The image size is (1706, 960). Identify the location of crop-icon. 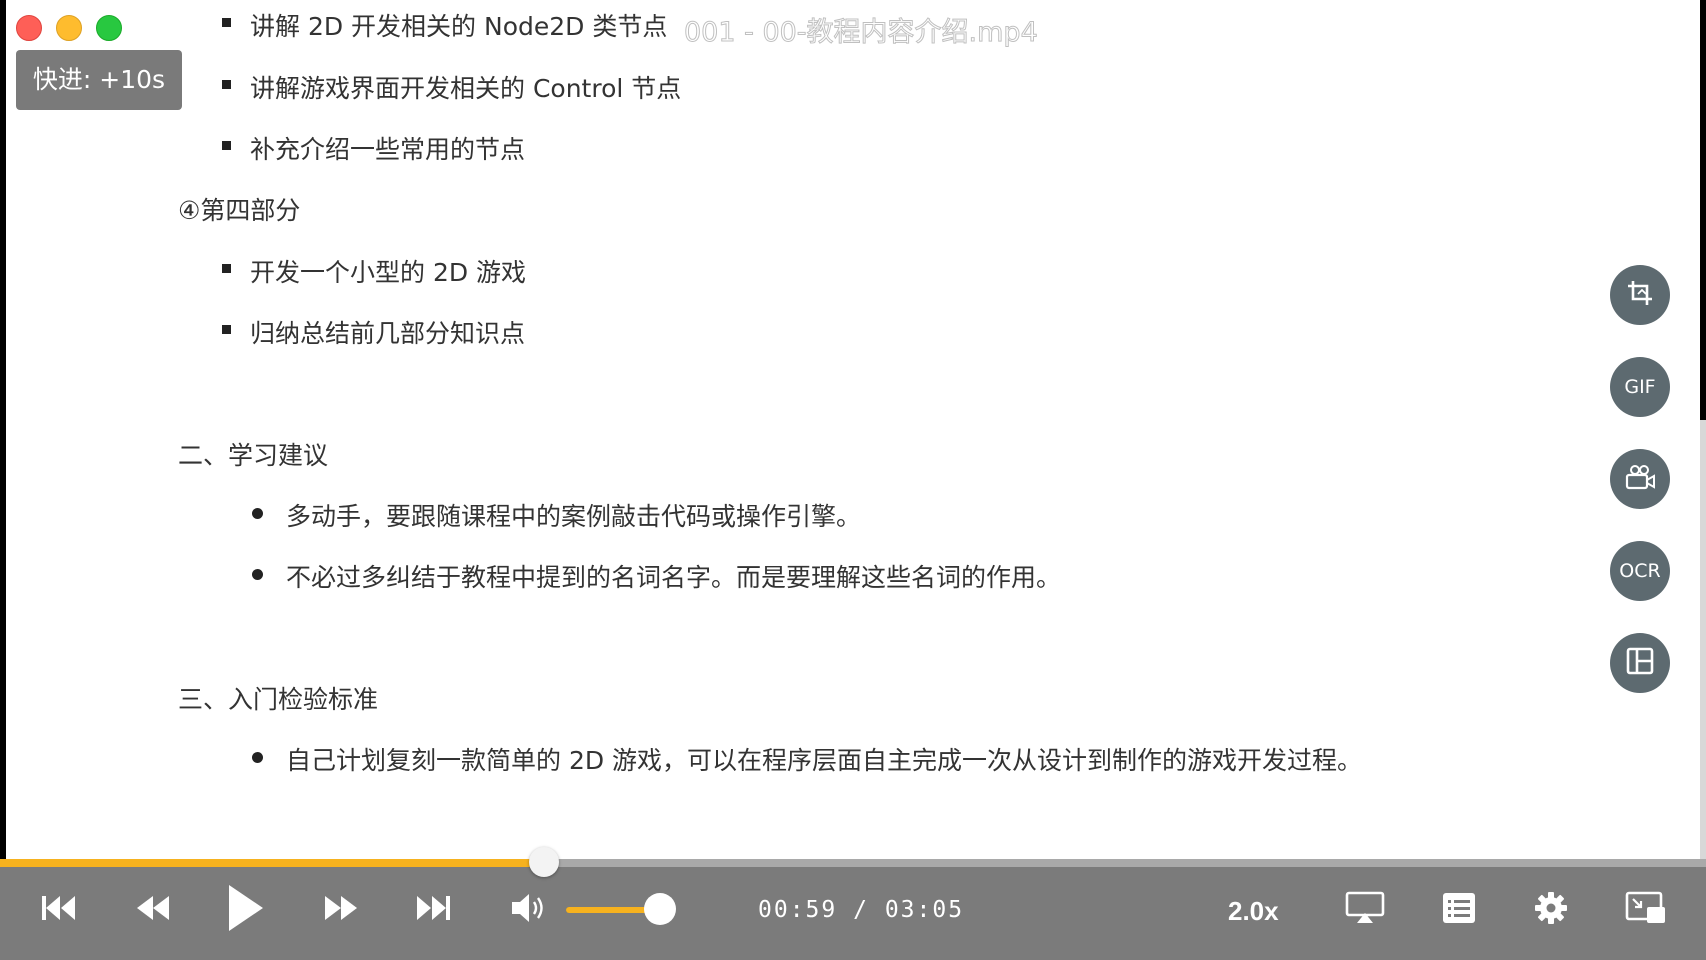
(1640, 295).